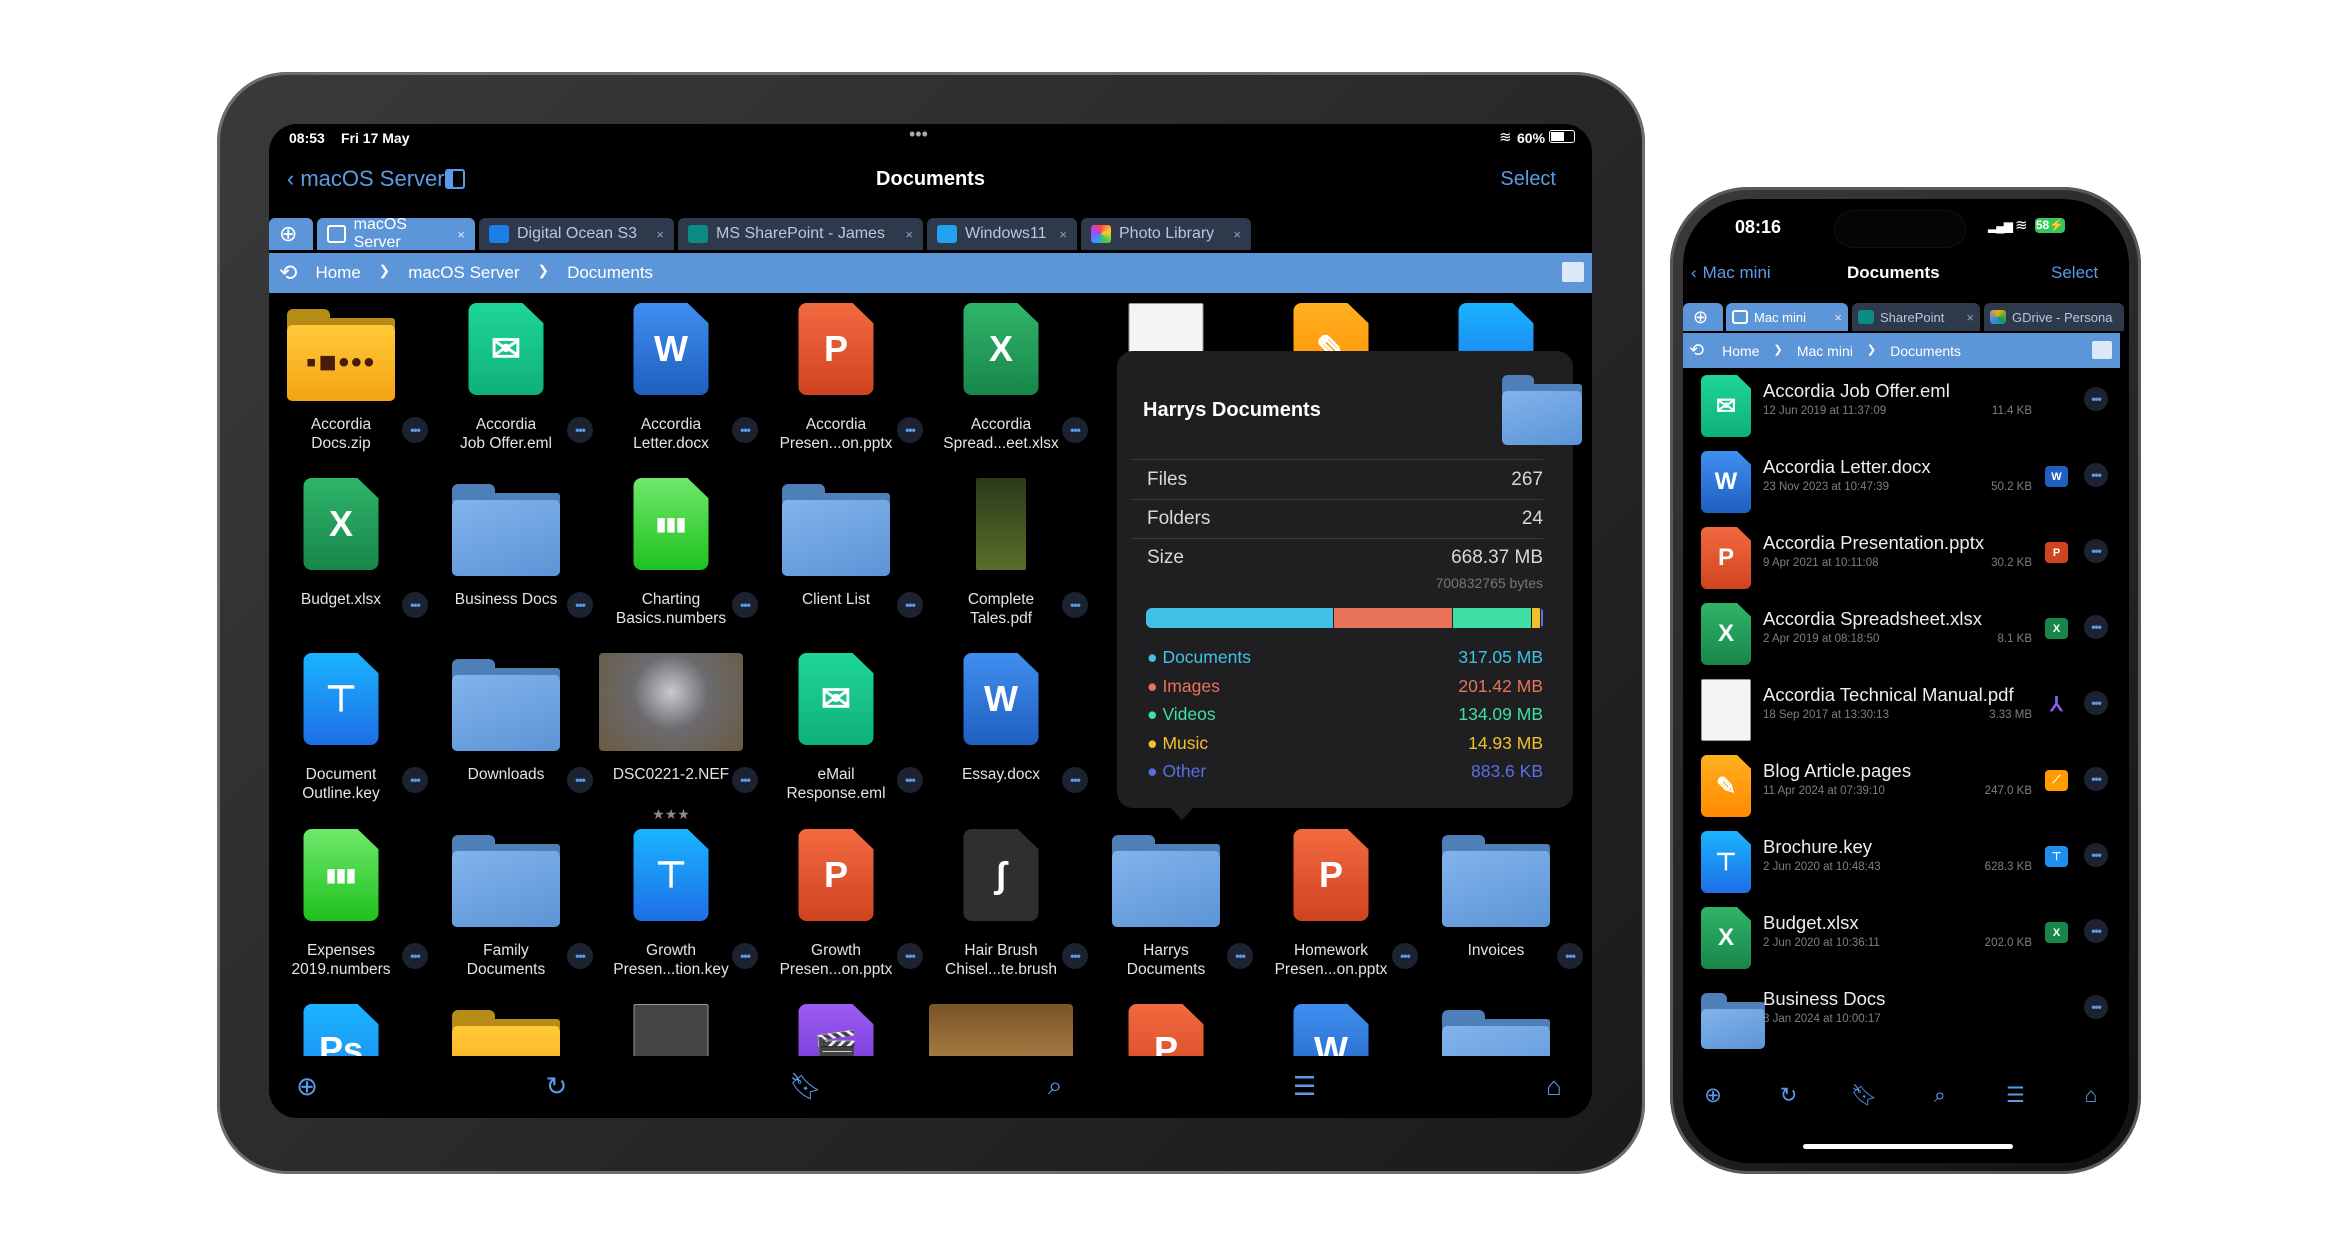 Image resolution: width=2333 pixels, height=1240 pixels. What do you see at coordinates (844, 565) in the screenshot?
I see `grid-item: Client List •••` at bounding box center [844, 565].